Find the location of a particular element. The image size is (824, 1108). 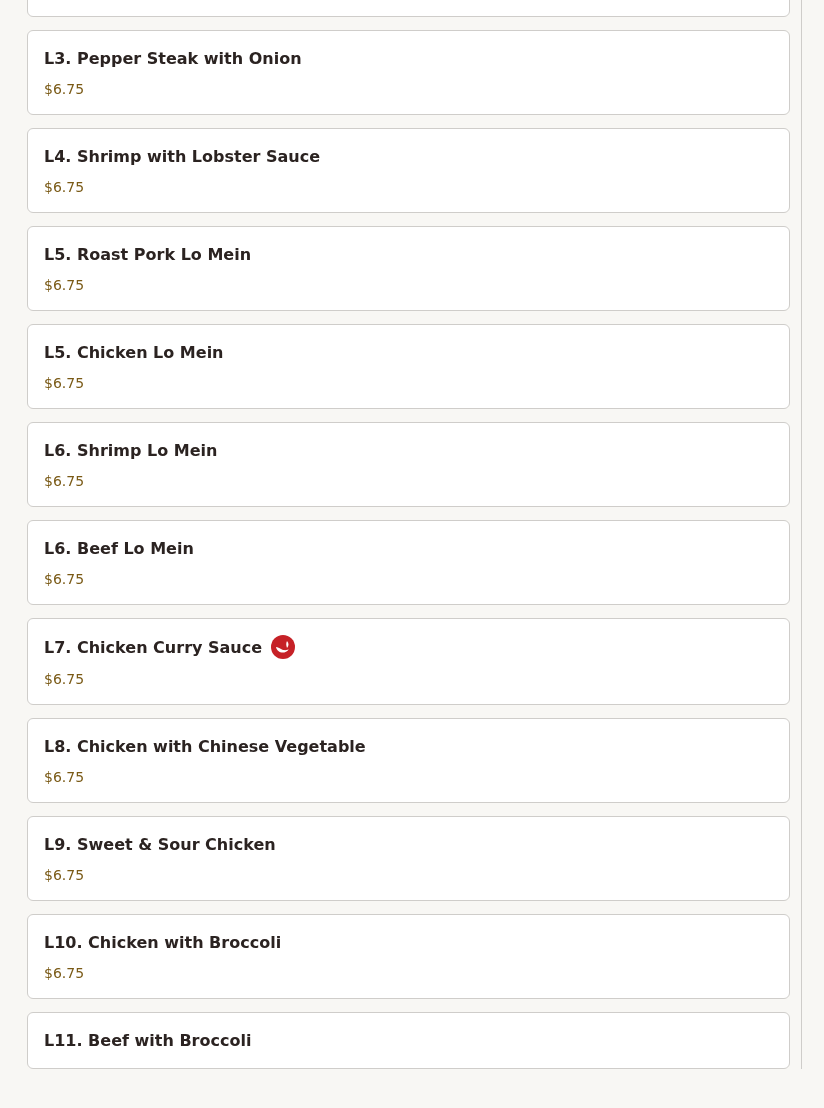

menu-item-card: L11. Beef with Broccoli is located at coordinates (408, 1040).